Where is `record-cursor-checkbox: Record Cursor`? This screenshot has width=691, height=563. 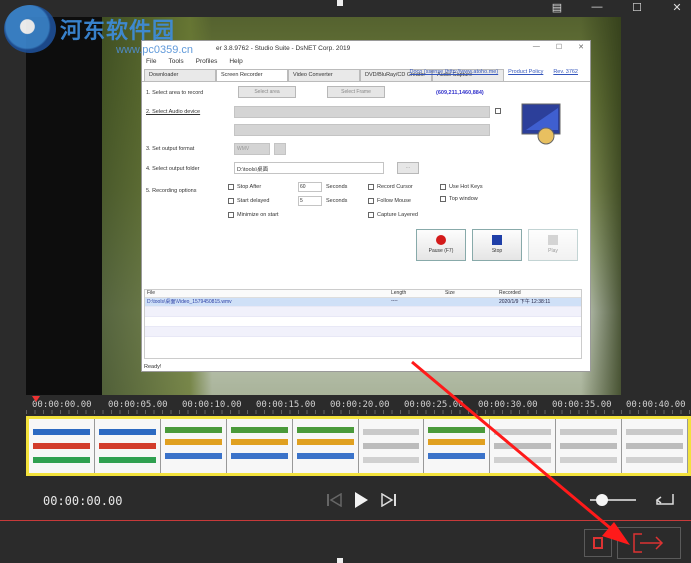 record-cursor-checkbox: Record Cursor is located at coordinates (390, 187).